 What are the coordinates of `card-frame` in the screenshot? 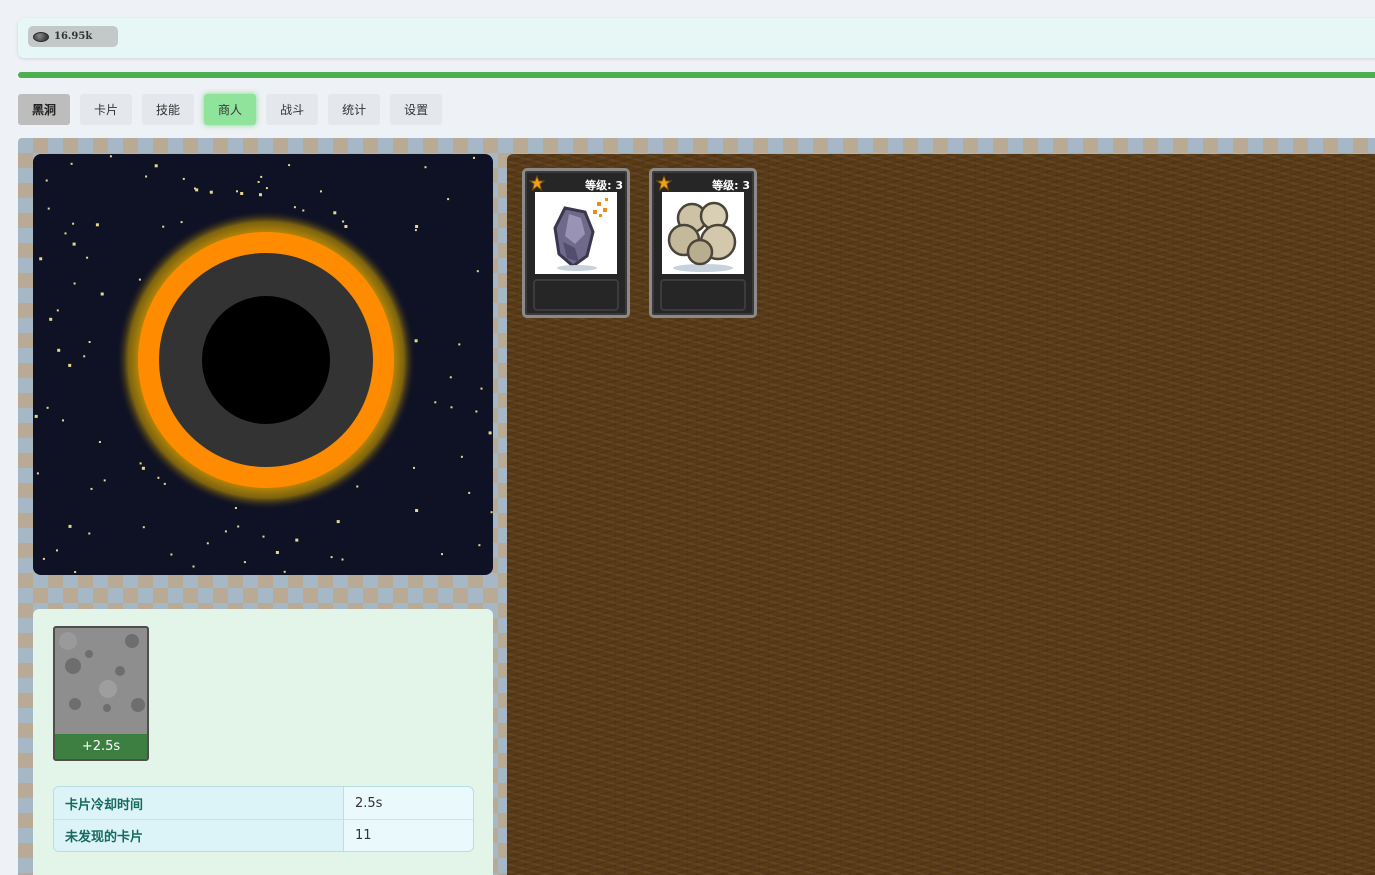 It's located at (576, 295).